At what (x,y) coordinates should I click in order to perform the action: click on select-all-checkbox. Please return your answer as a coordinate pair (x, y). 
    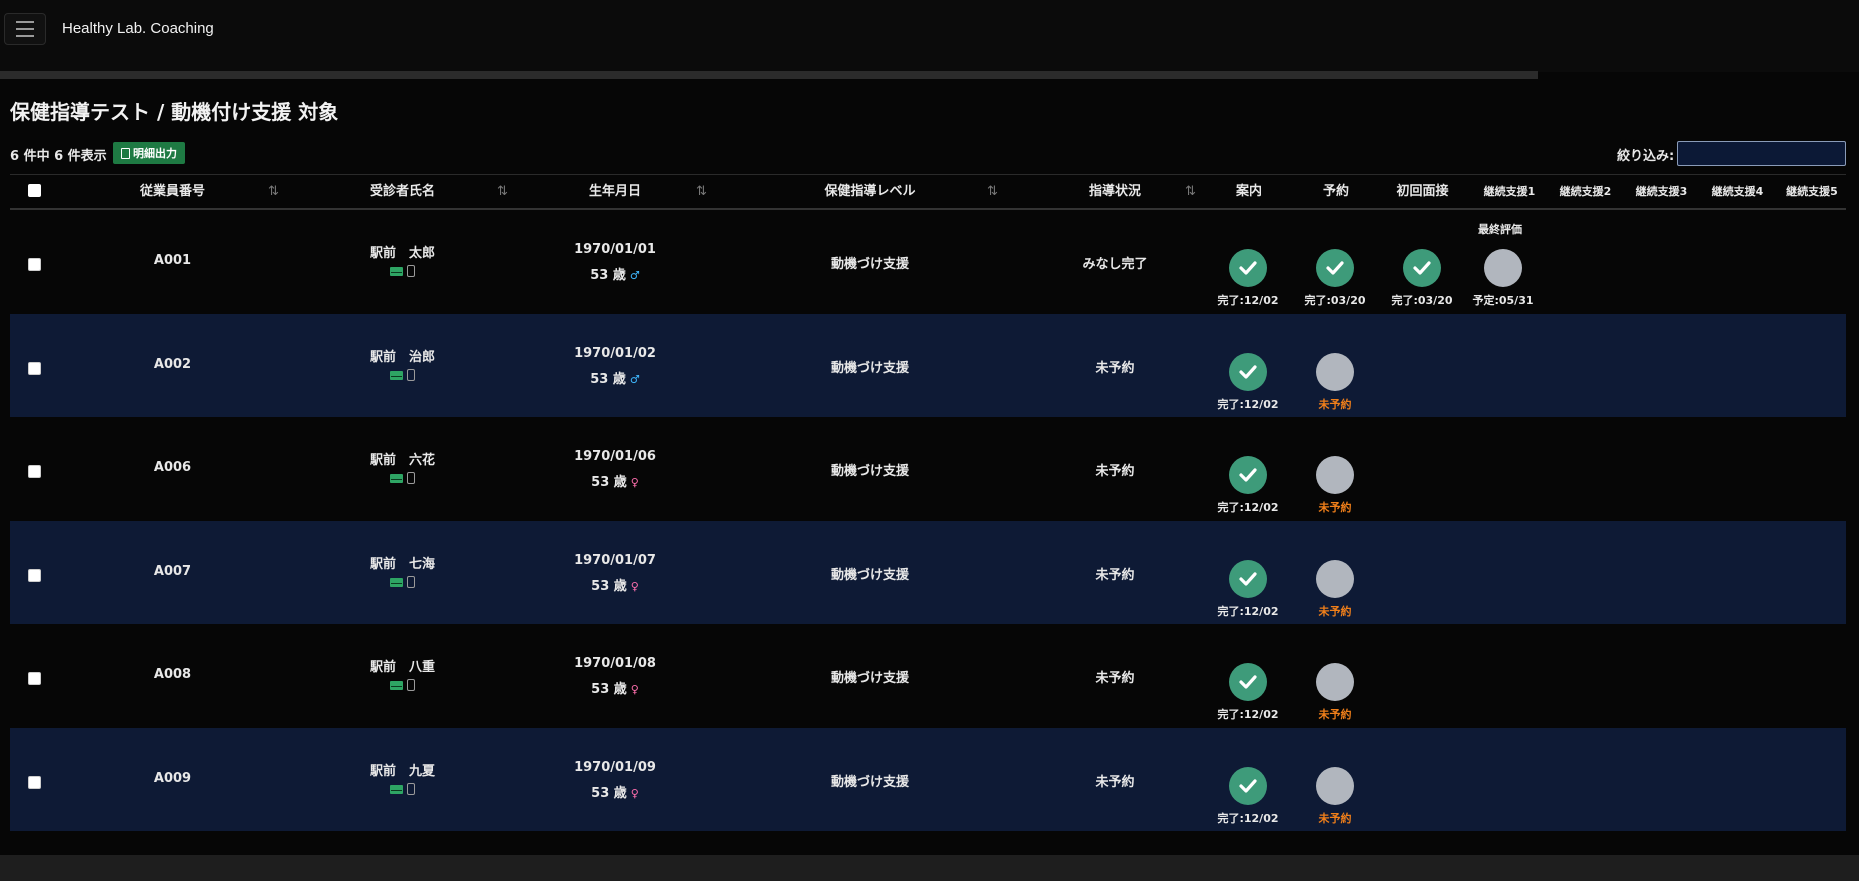
    Looking at the image, I should click on (34, 190).